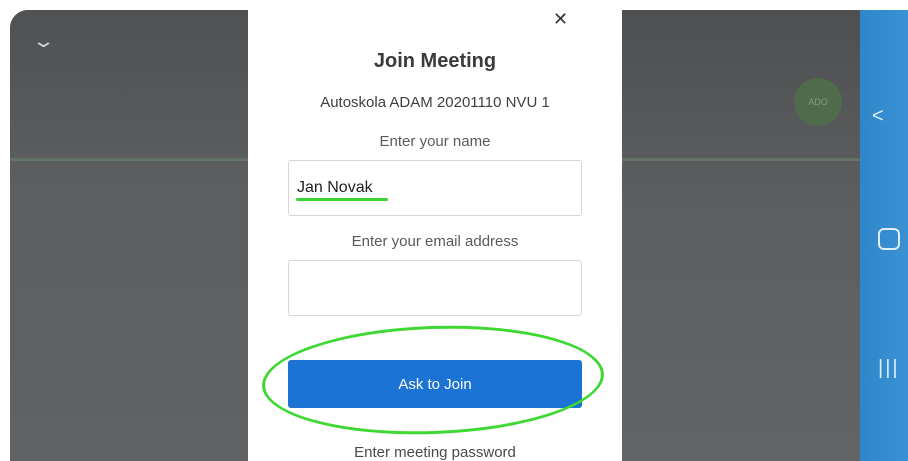 This screenshot has height=461, width=908. What do you see at coordinates (818, 102) in the screenshot?
I see `participant-avatar: ADO` at bounding box center [818, 102].